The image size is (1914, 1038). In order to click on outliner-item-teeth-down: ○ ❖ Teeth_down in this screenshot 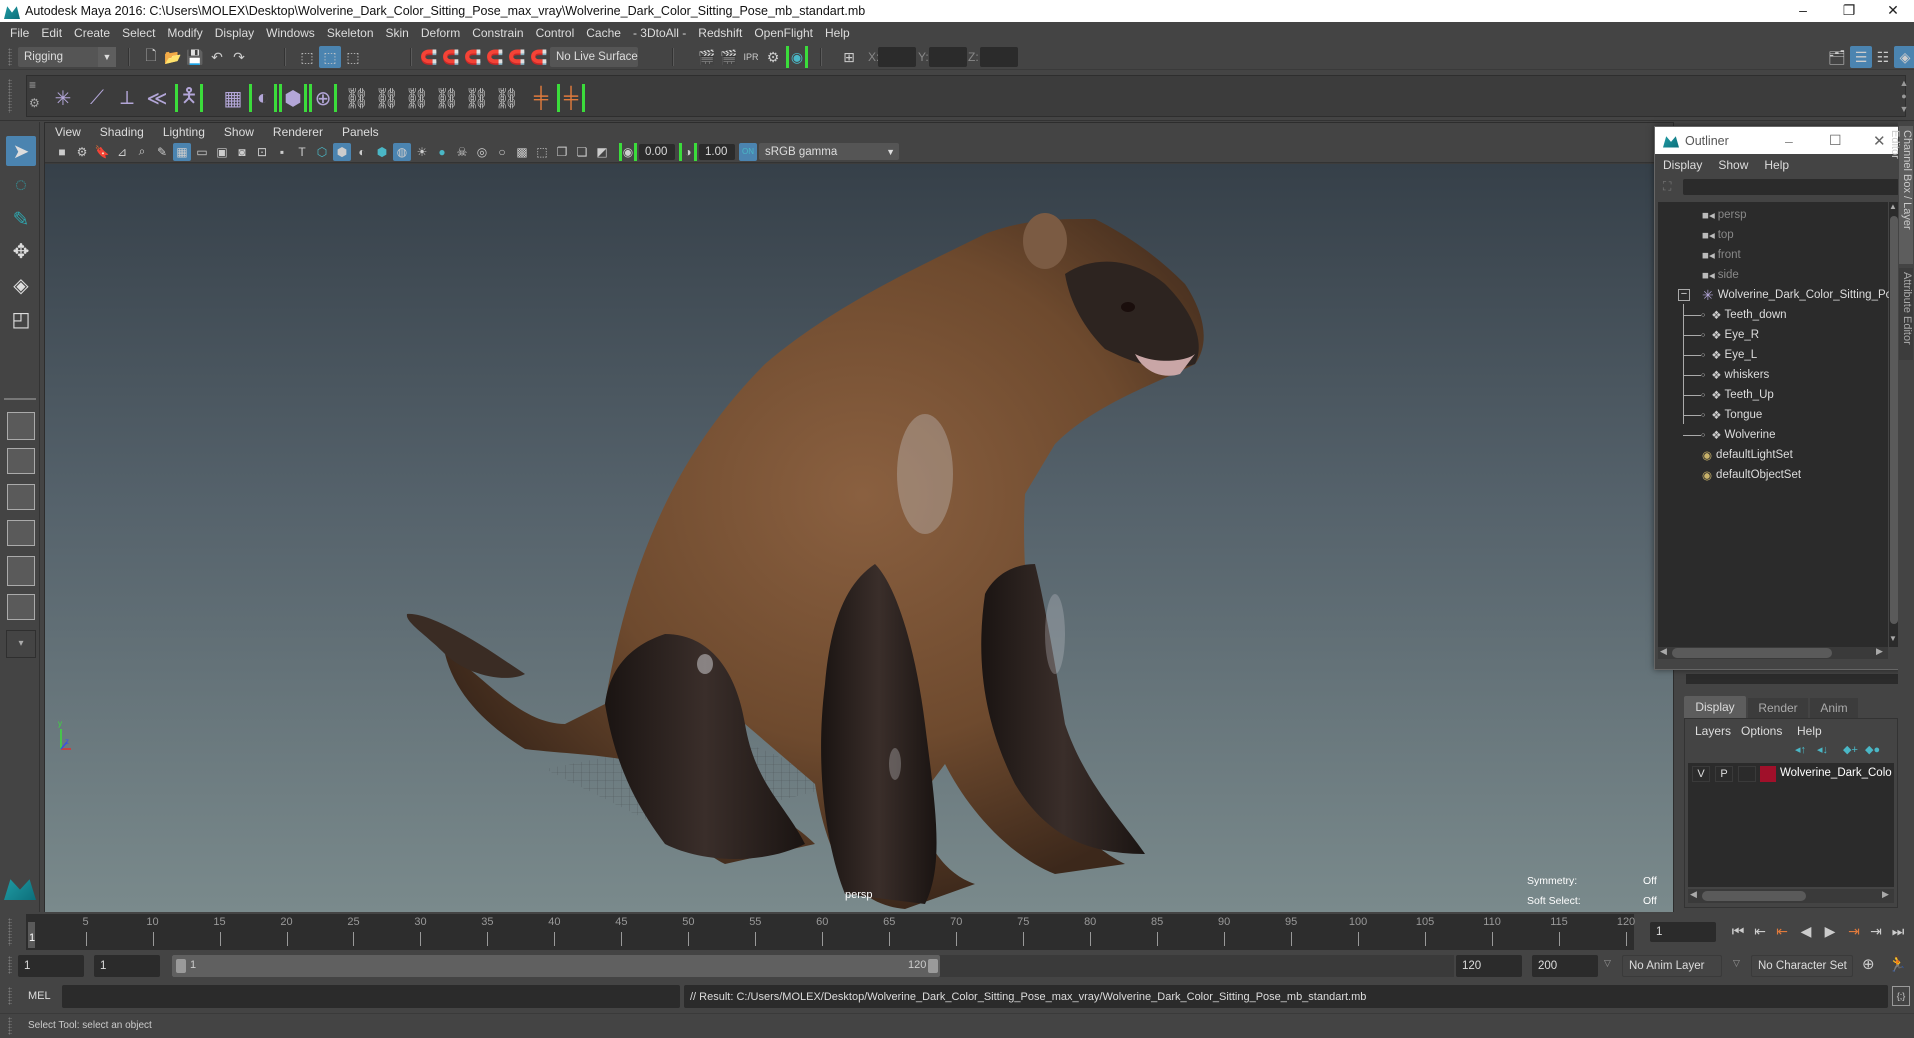, I will do `click(1735, 315)`.